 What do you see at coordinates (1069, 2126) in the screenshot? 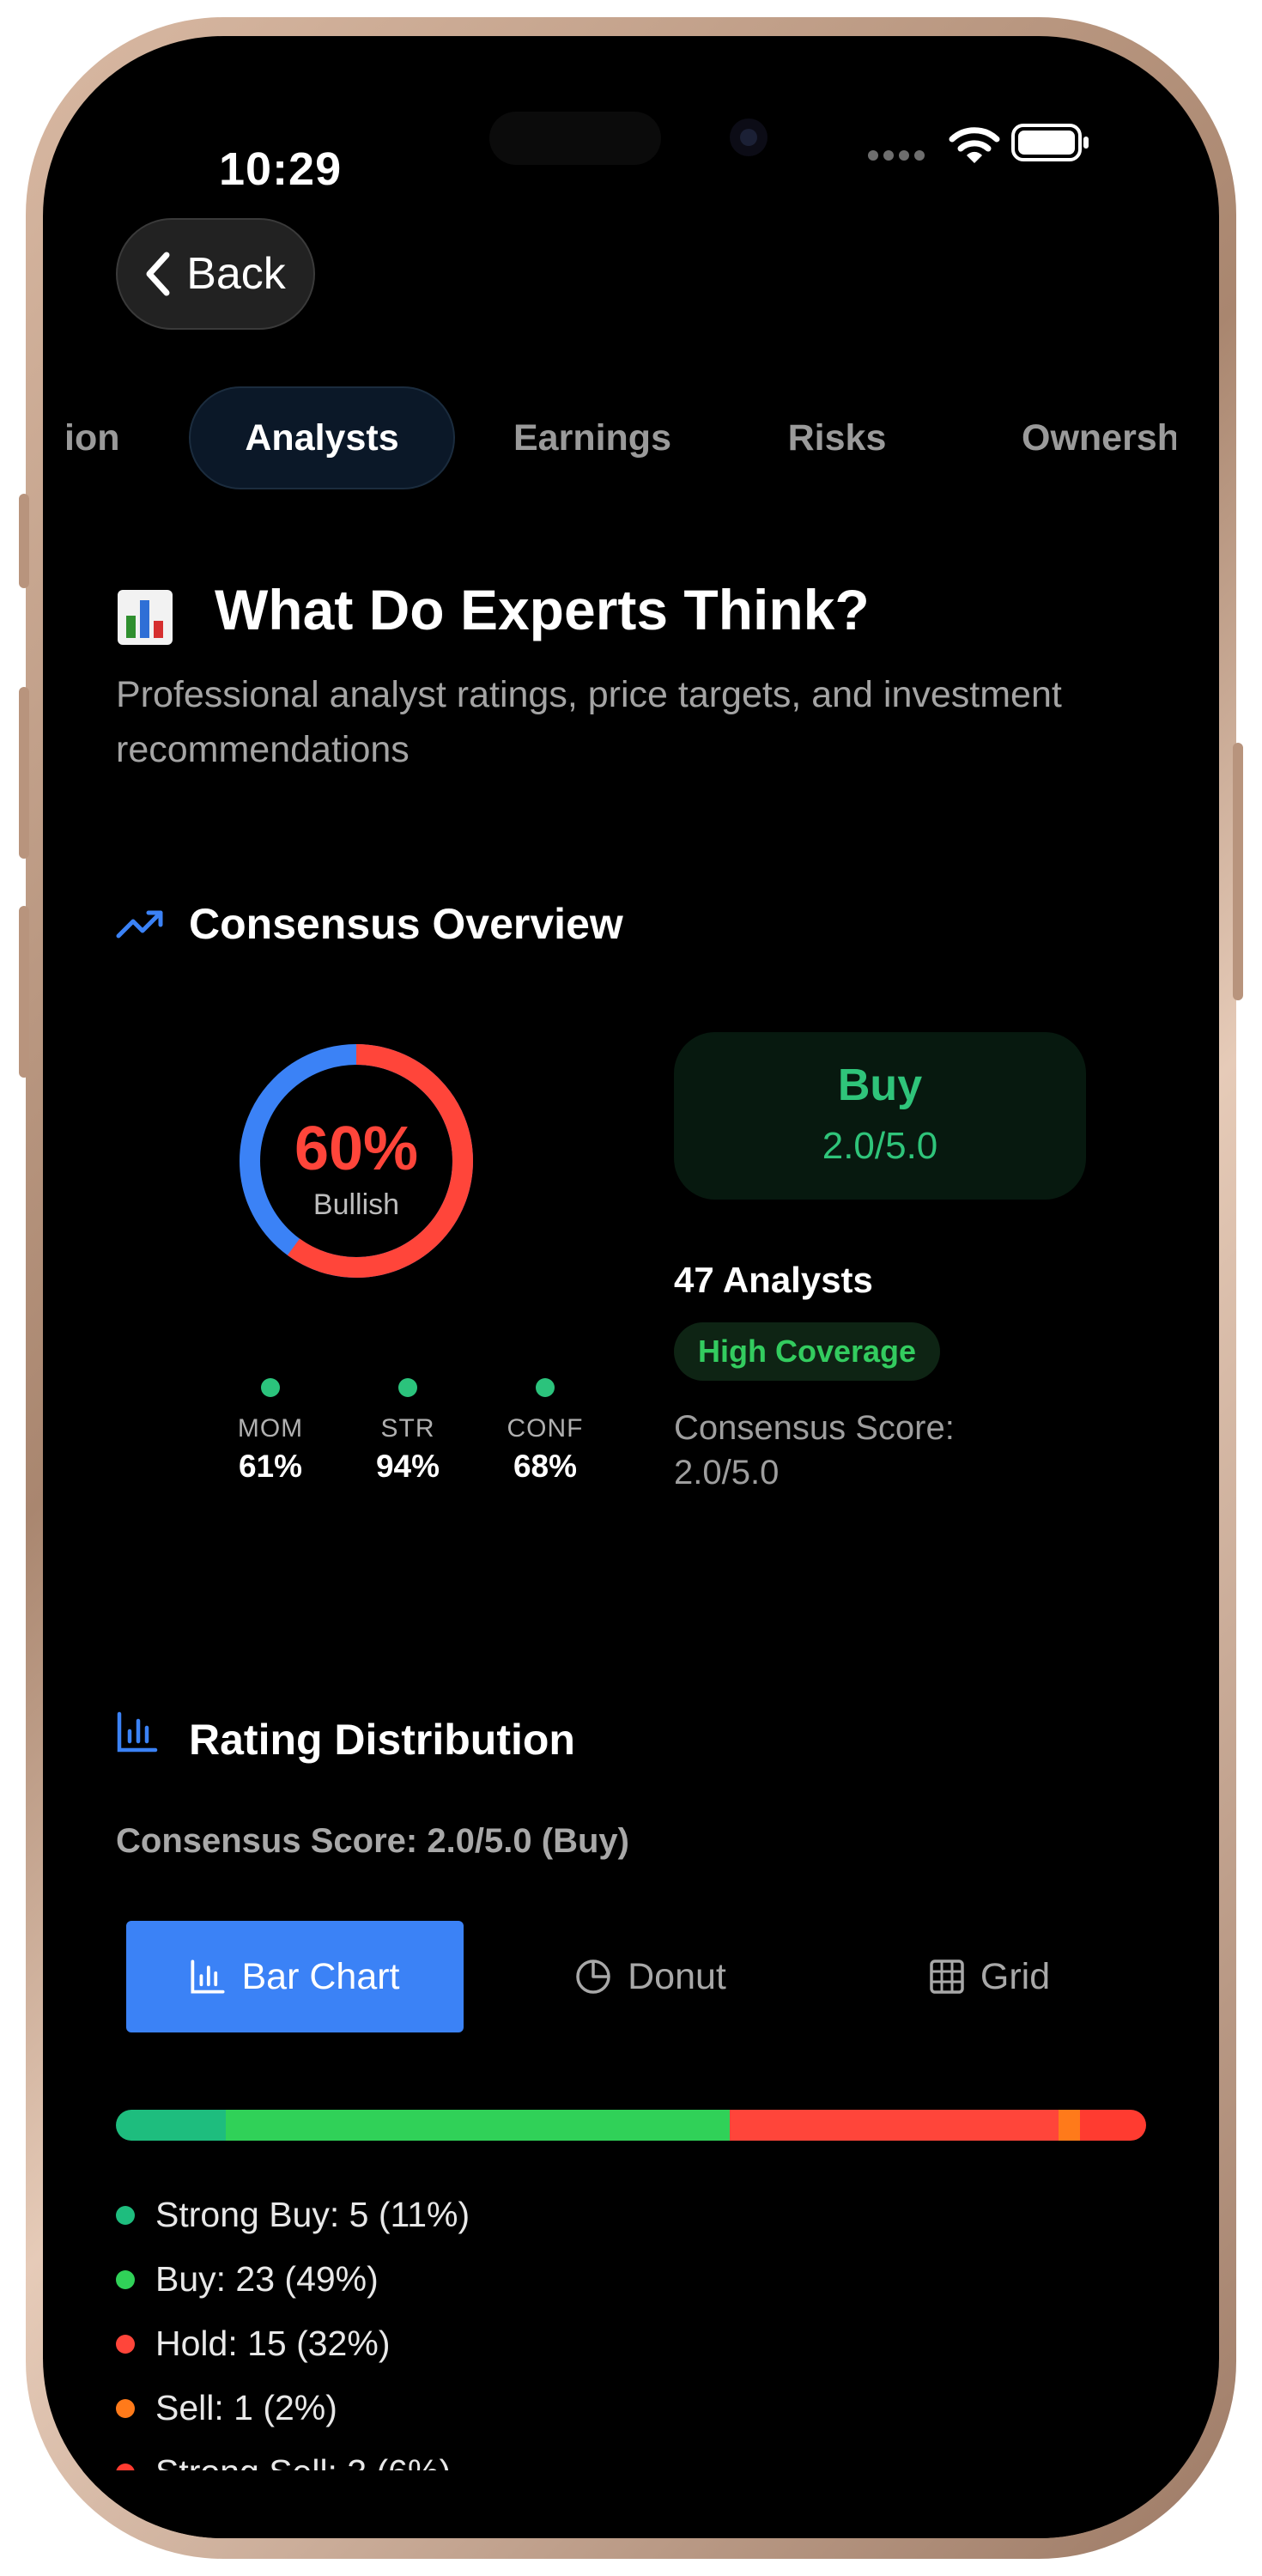
I see `distribution-segment-sell` at bounding box center [1069, 2126].